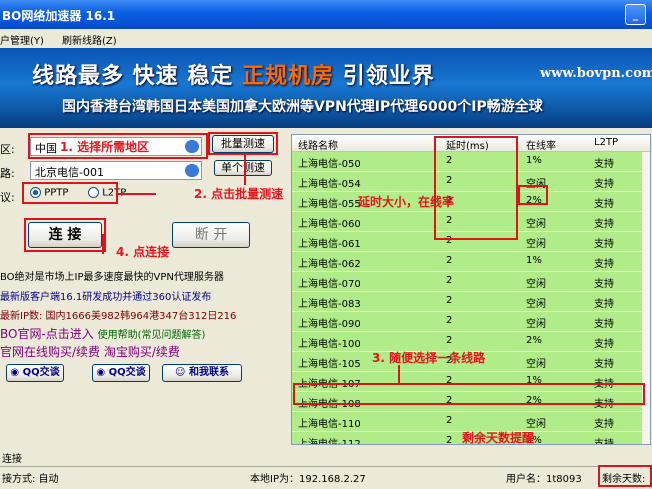  Describe the element at coordinates (105, 147) in the screenshot. I see `annotation-step1: 1. 选择所需地区` at that location.